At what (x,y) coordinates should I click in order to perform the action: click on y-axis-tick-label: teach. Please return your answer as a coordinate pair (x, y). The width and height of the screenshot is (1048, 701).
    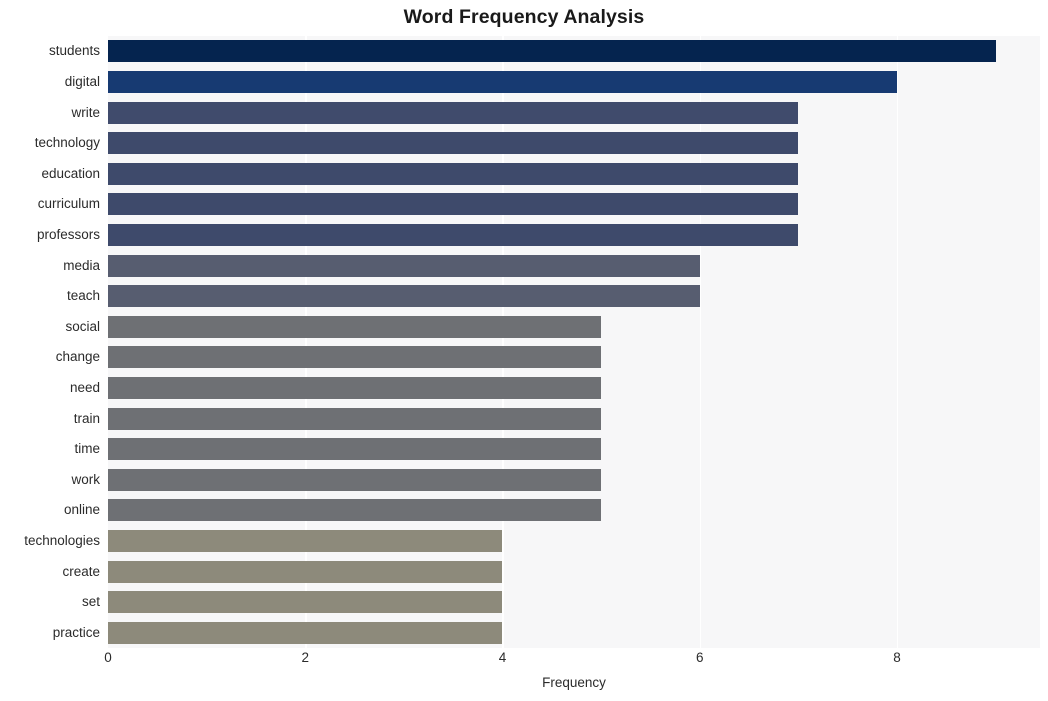
    Looking at the image, I should click on (83, 296).